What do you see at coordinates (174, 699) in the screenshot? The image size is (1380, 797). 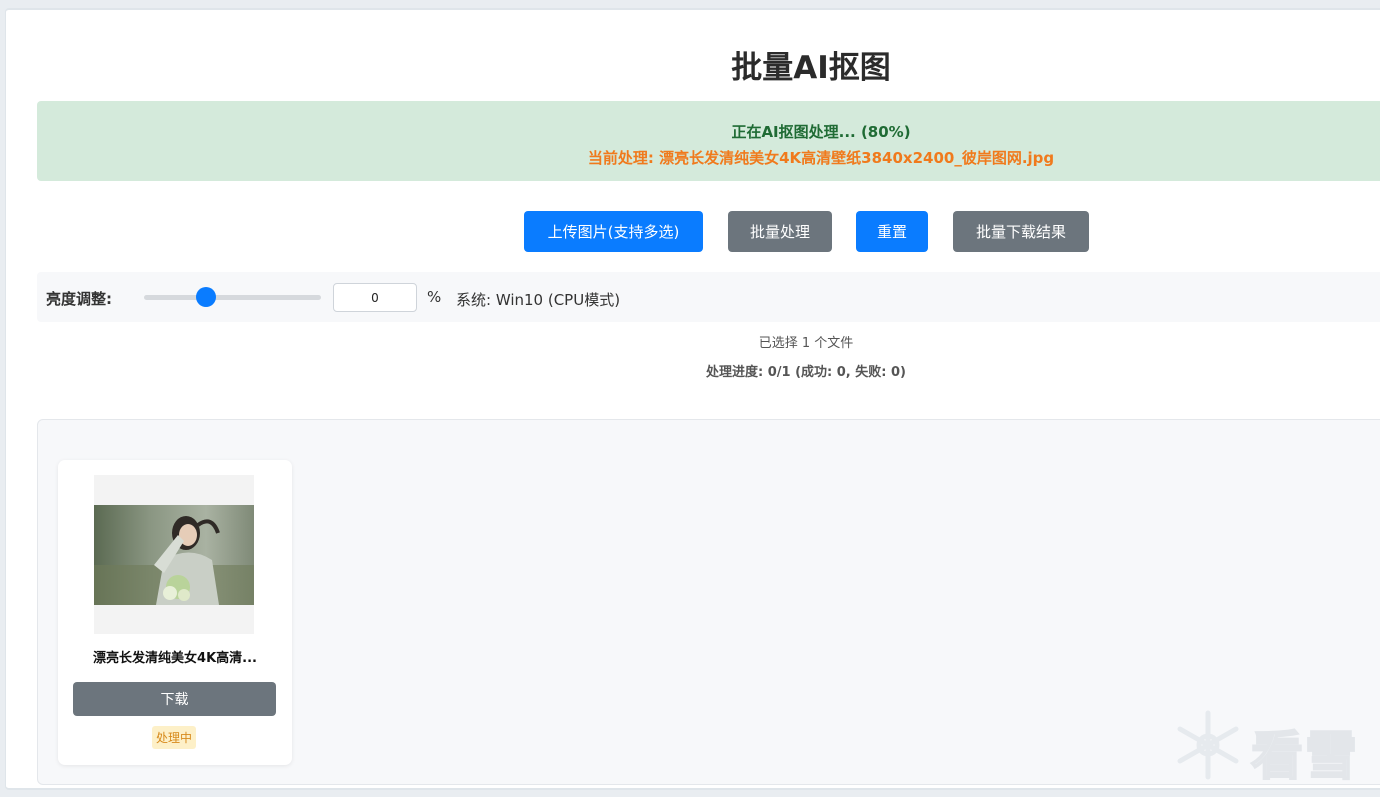 I see `download-button: 下载` at bounding box center [174, 699].